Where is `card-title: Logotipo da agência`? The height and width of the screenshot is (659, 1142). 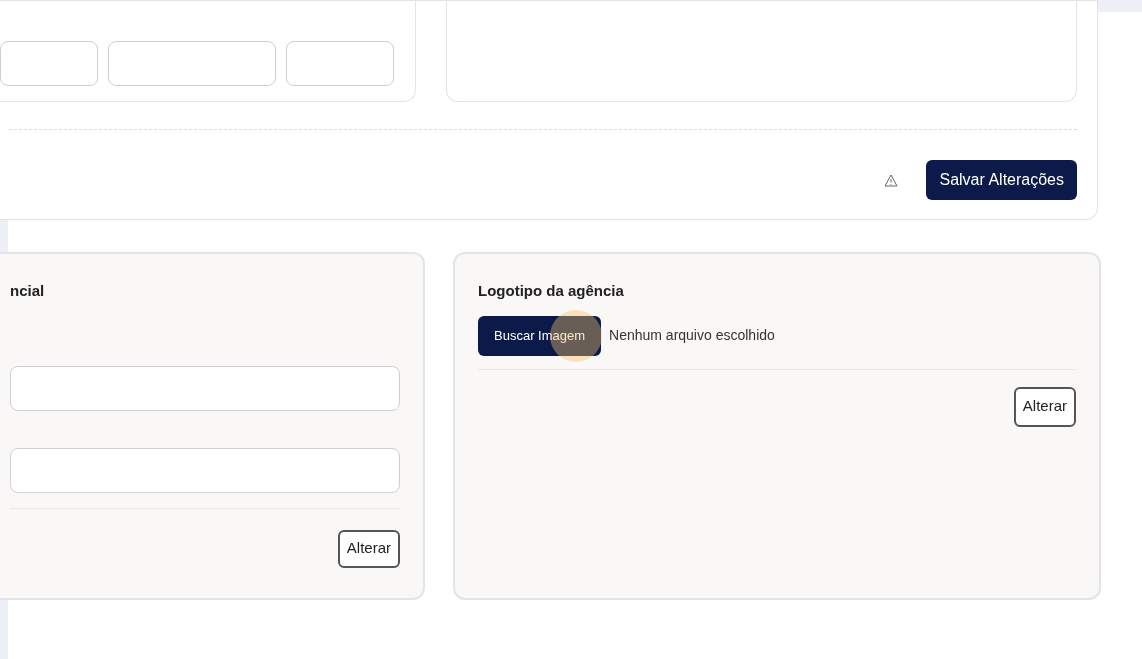 card-title: Logotipo da agência is located at coordinates (551, 291).